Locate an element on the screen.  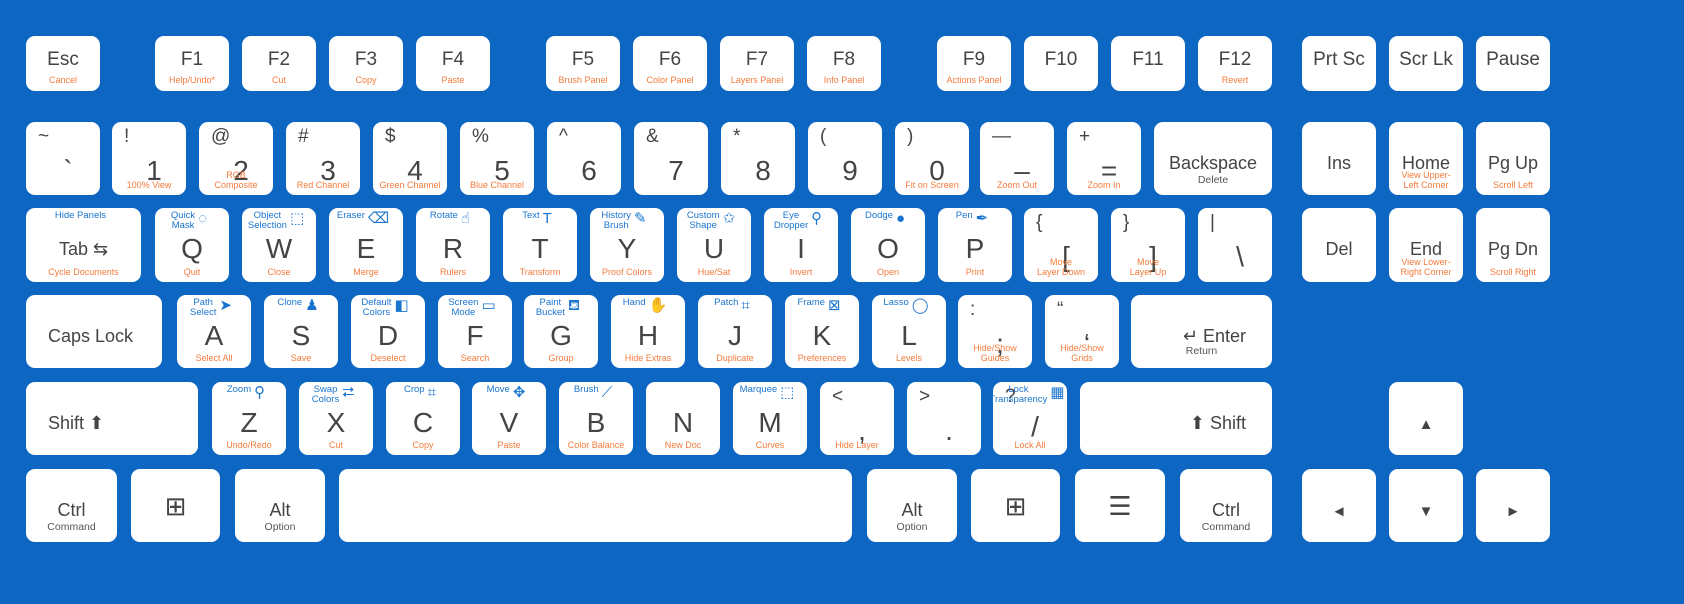
key-f8: F8 Info Panel is located at coordinates (844, 63).